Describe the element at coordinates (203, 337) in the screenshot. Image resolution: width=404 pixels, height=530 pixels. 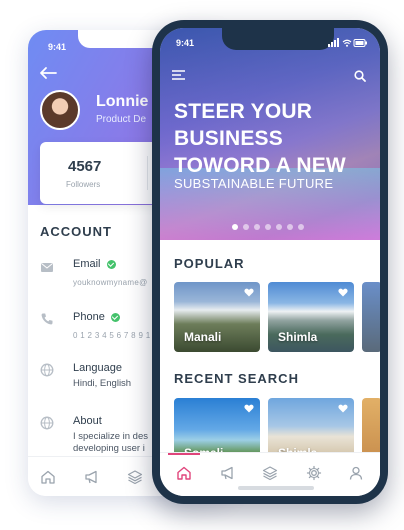
I see `destination-name: Manali` at that location.